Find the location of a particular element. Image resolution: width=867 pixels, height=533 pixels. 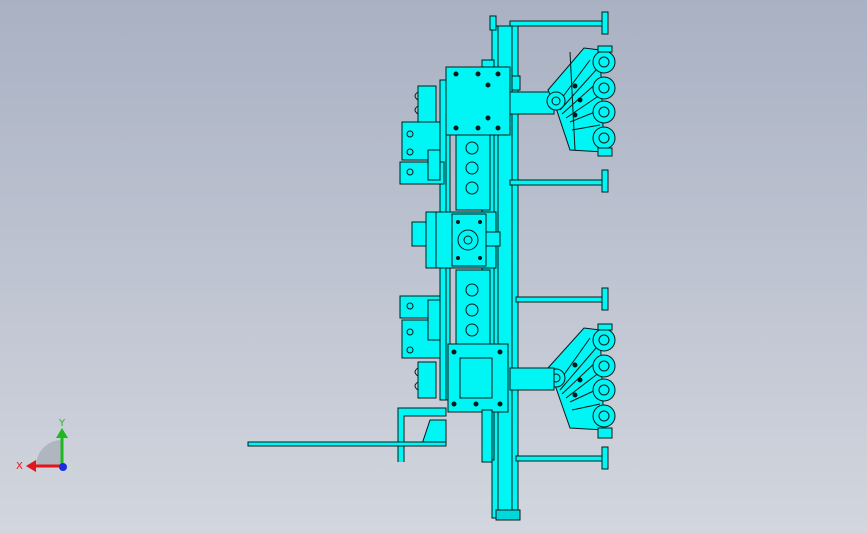

bottom-support-bracket is located at coordinates (370, 435).